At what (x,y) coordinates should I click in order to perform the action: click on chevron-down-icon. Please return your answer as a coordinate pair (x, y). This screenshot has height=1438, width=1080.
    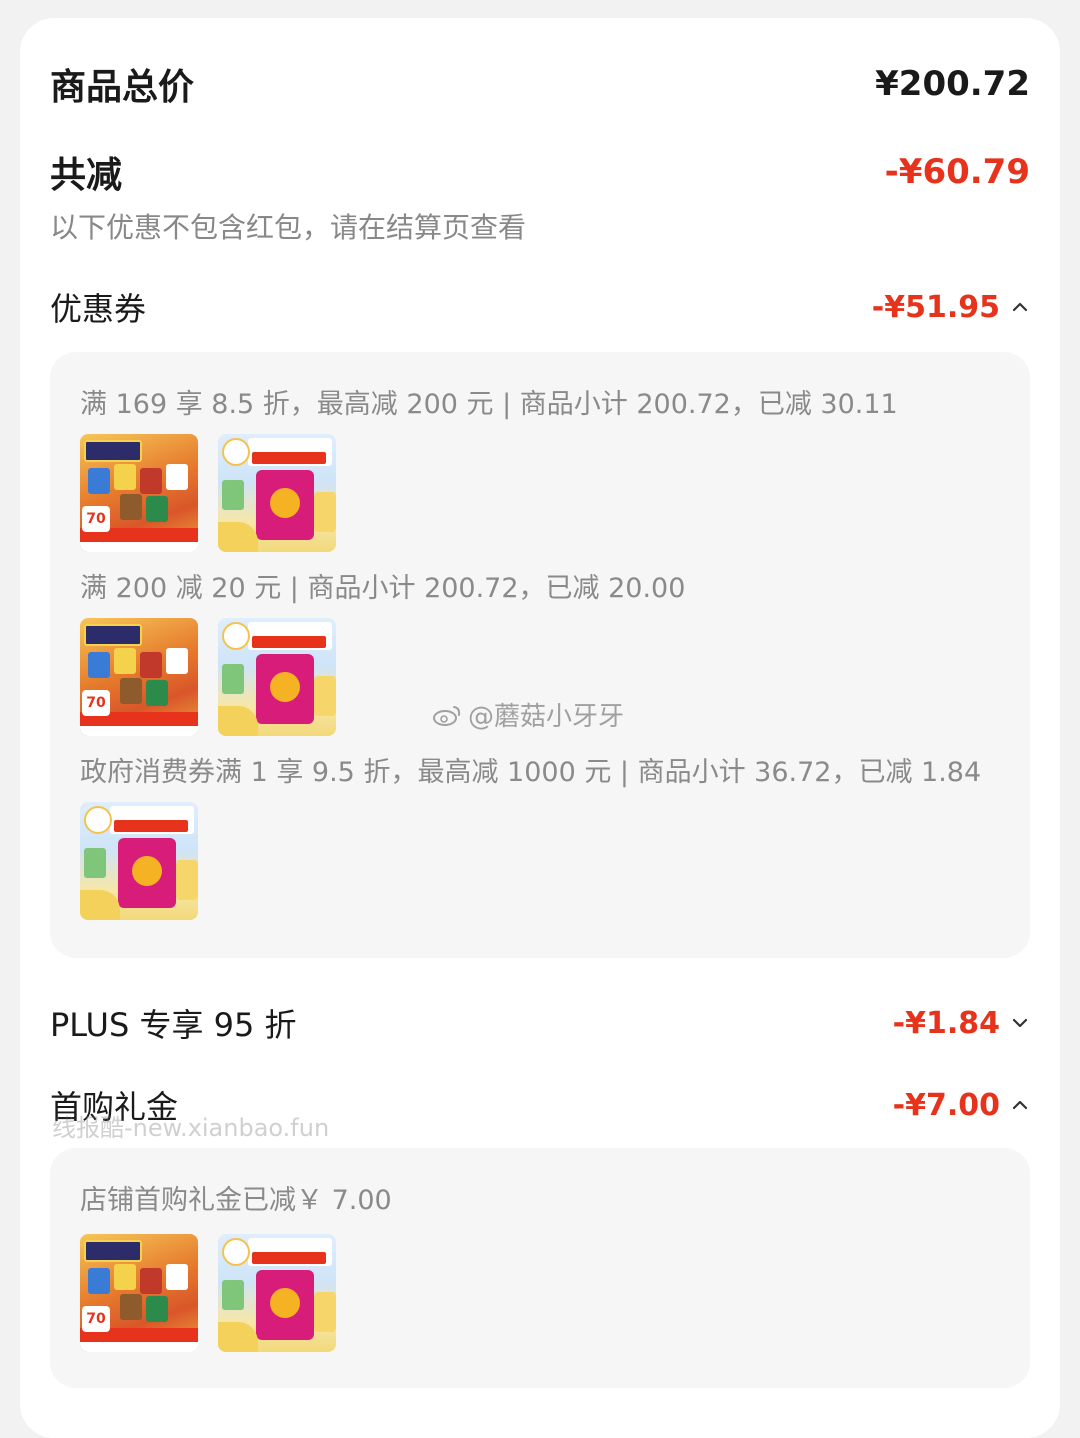
    Looking at the image, I should click on (1020, 1023).